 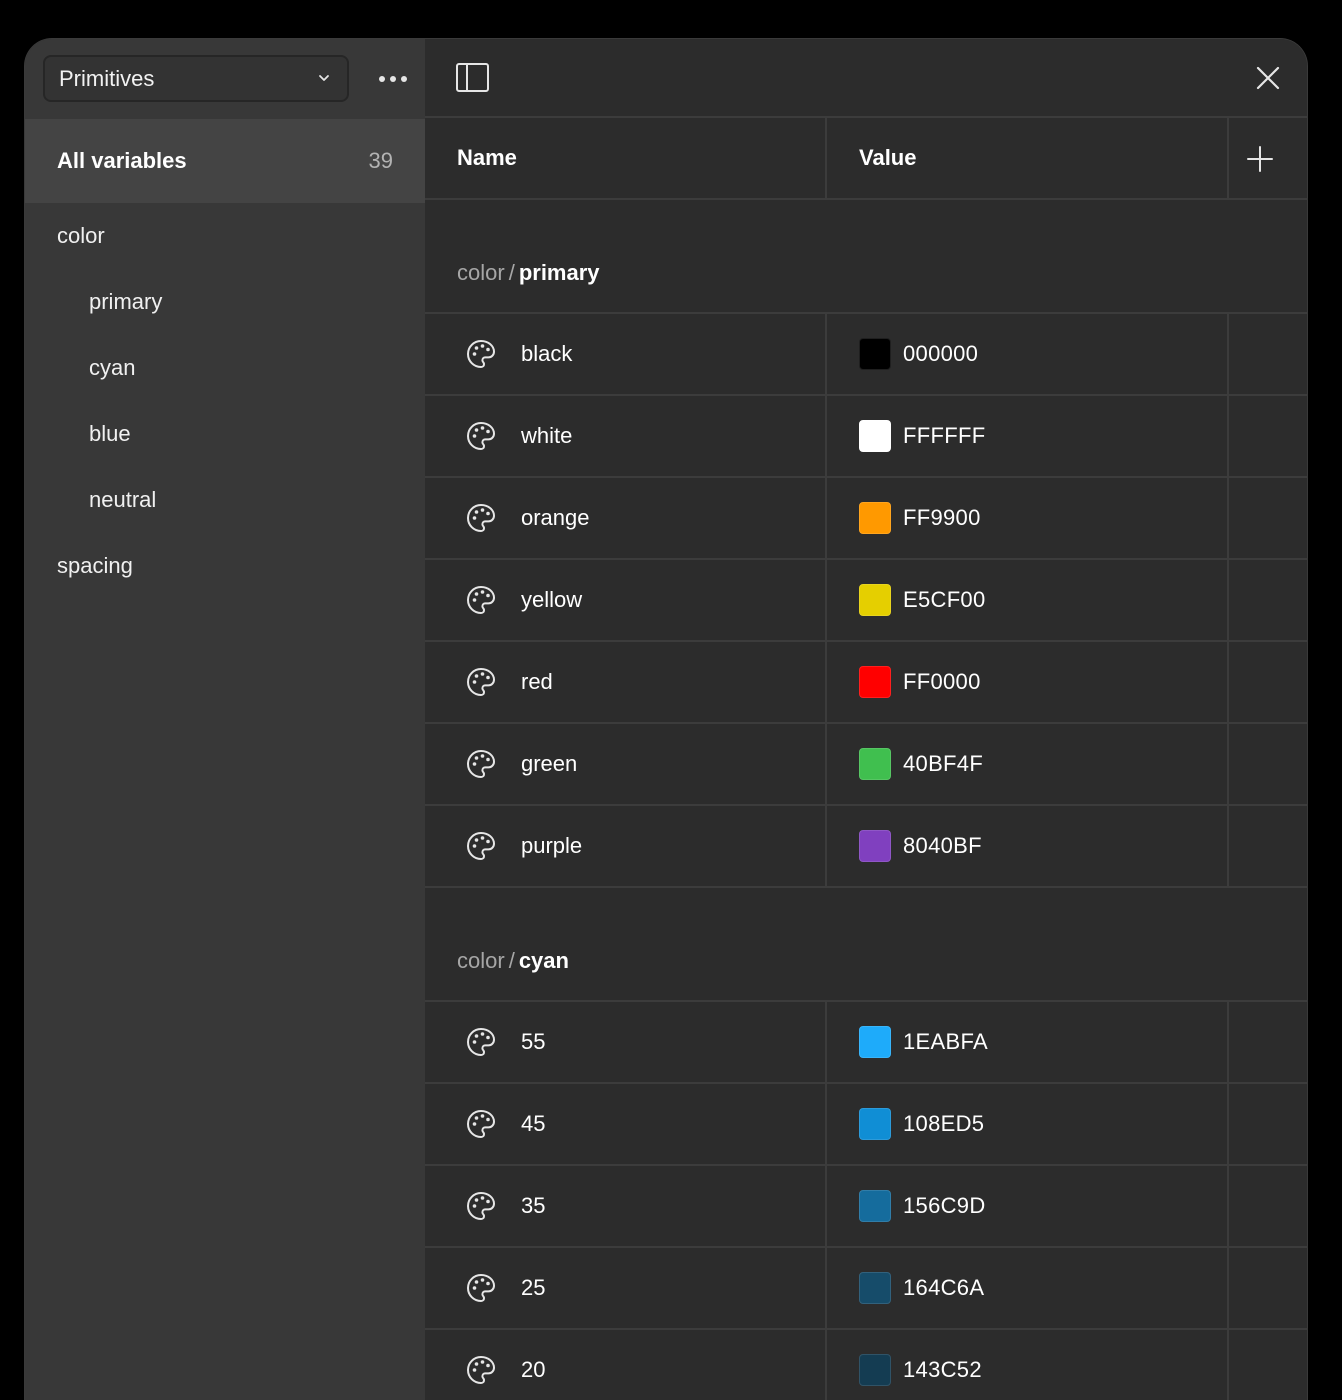 I want to click on variable-row: black 000000, so click(x=866, y=355).